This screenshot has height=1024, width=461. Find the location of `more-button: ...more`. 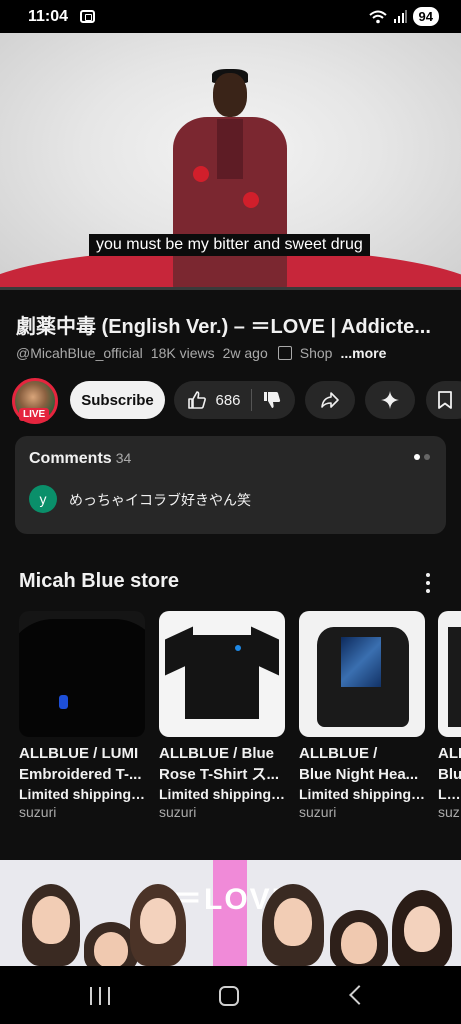

more-button: ...more is located at coordinates (363, 353).